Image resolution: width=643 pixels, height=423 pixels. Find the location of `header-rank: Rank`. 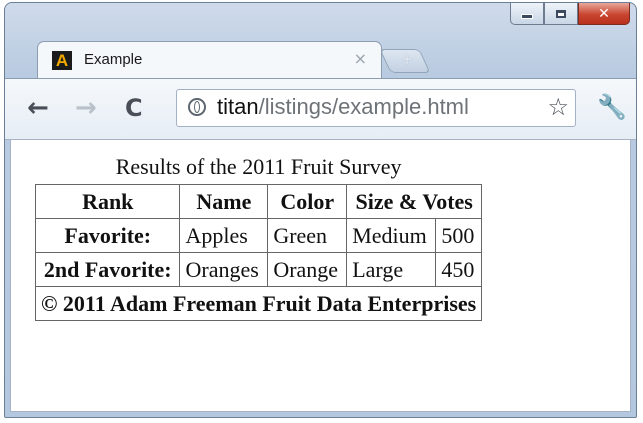

header-rank: Rank is located at coordinates (107, 201).